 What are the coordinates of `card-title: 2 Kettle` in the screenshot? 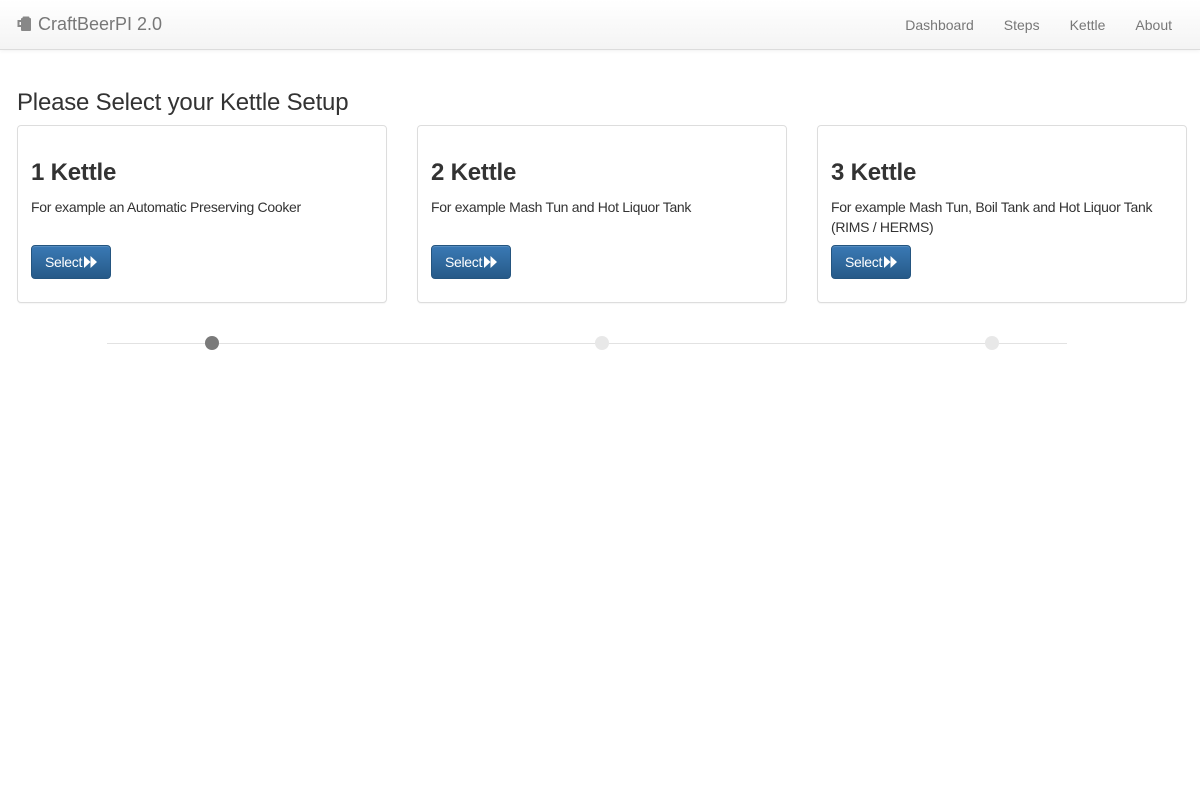 It's located at (474, 172).